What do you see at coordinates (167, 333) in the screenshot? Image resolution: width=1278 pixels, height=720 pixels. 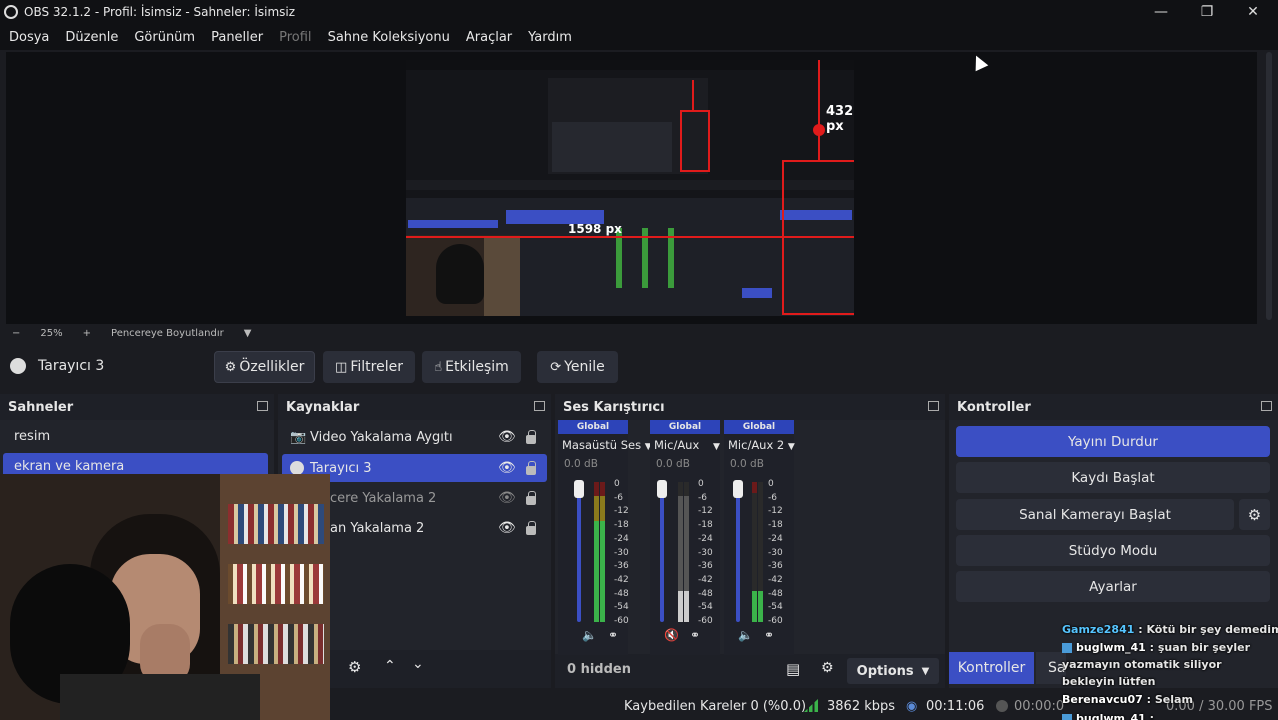 I see `resize-to-window-label: Pencereye Boyutlandır` at bounding box center [167, 333].